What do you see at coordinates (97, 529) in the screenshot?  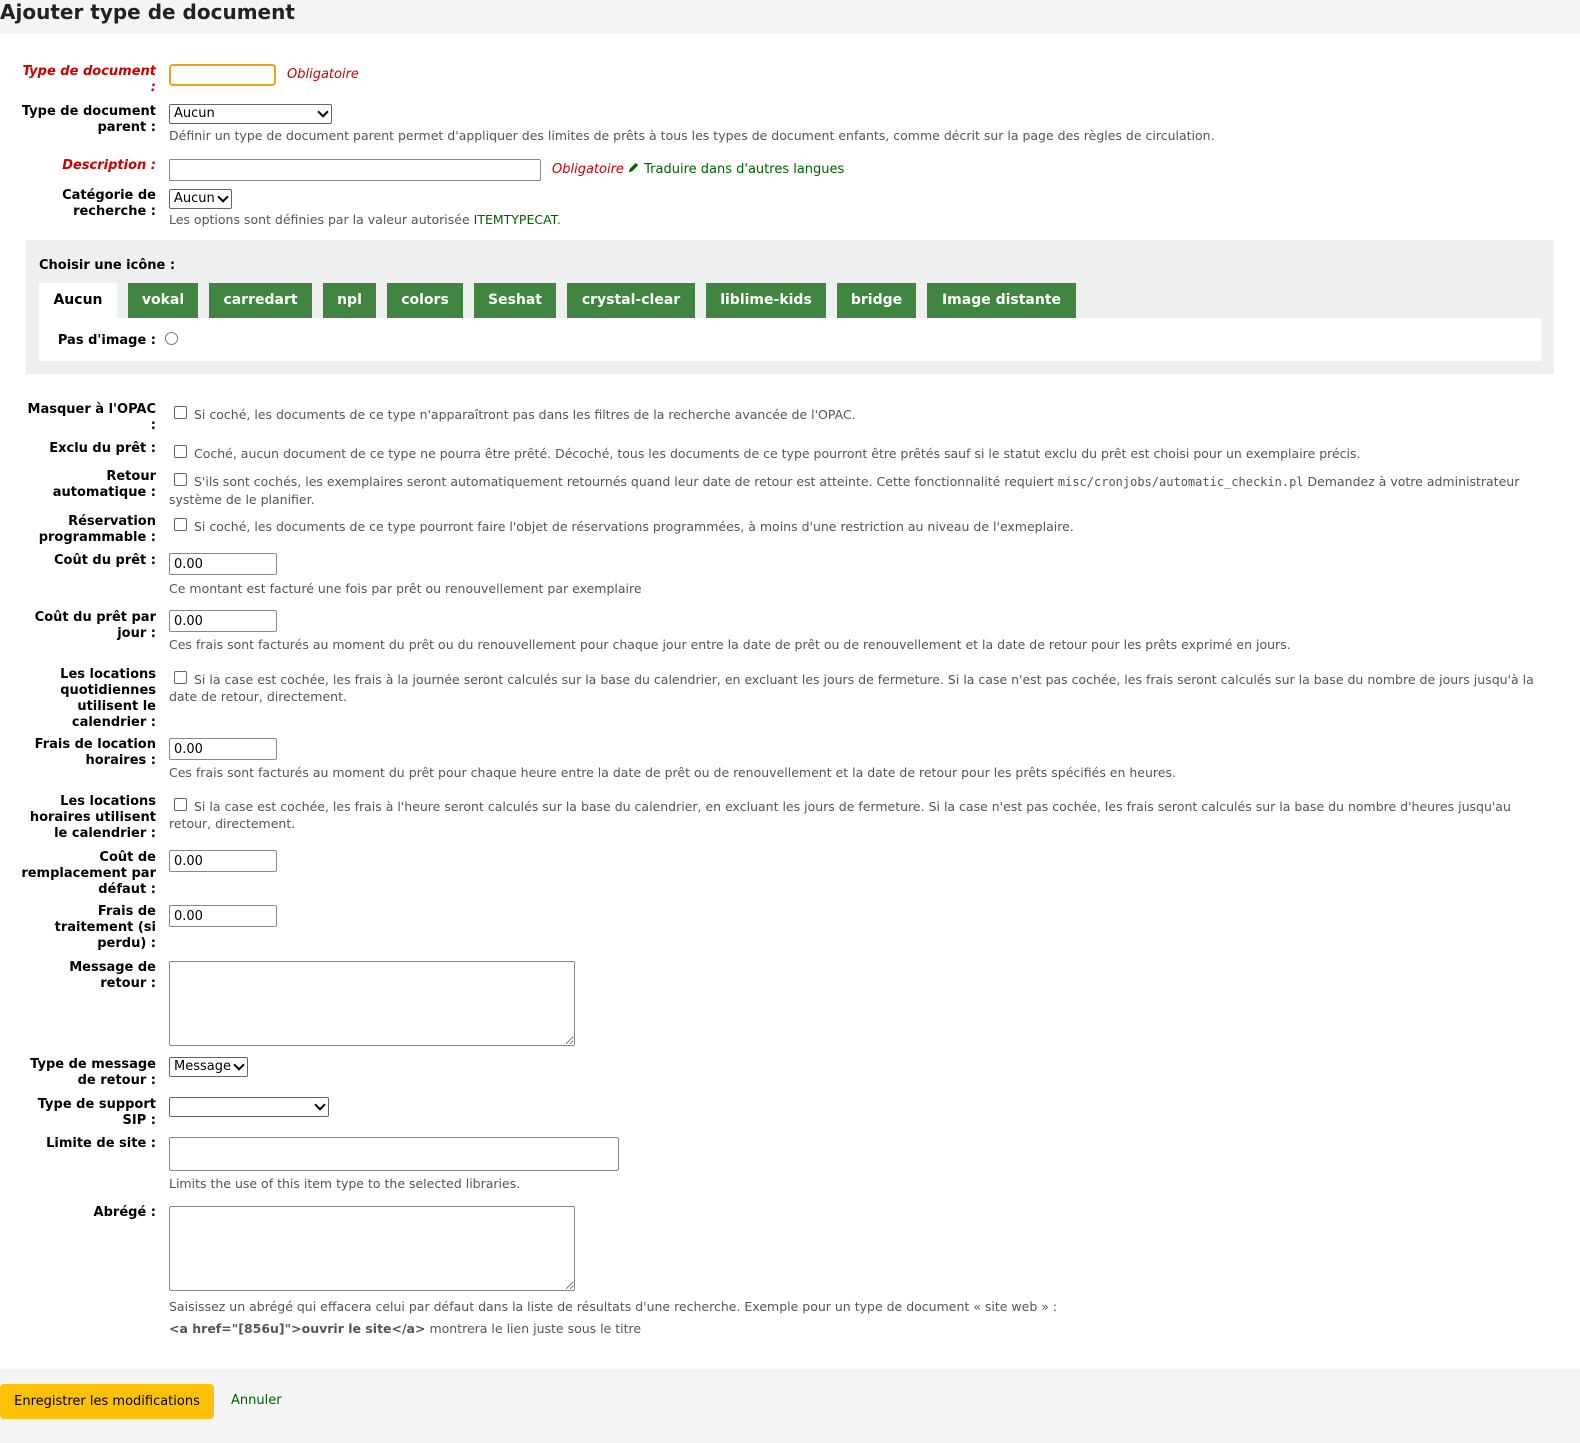 I see `bookable-label: Réservation programmable :` at bounding box center [97, 529].